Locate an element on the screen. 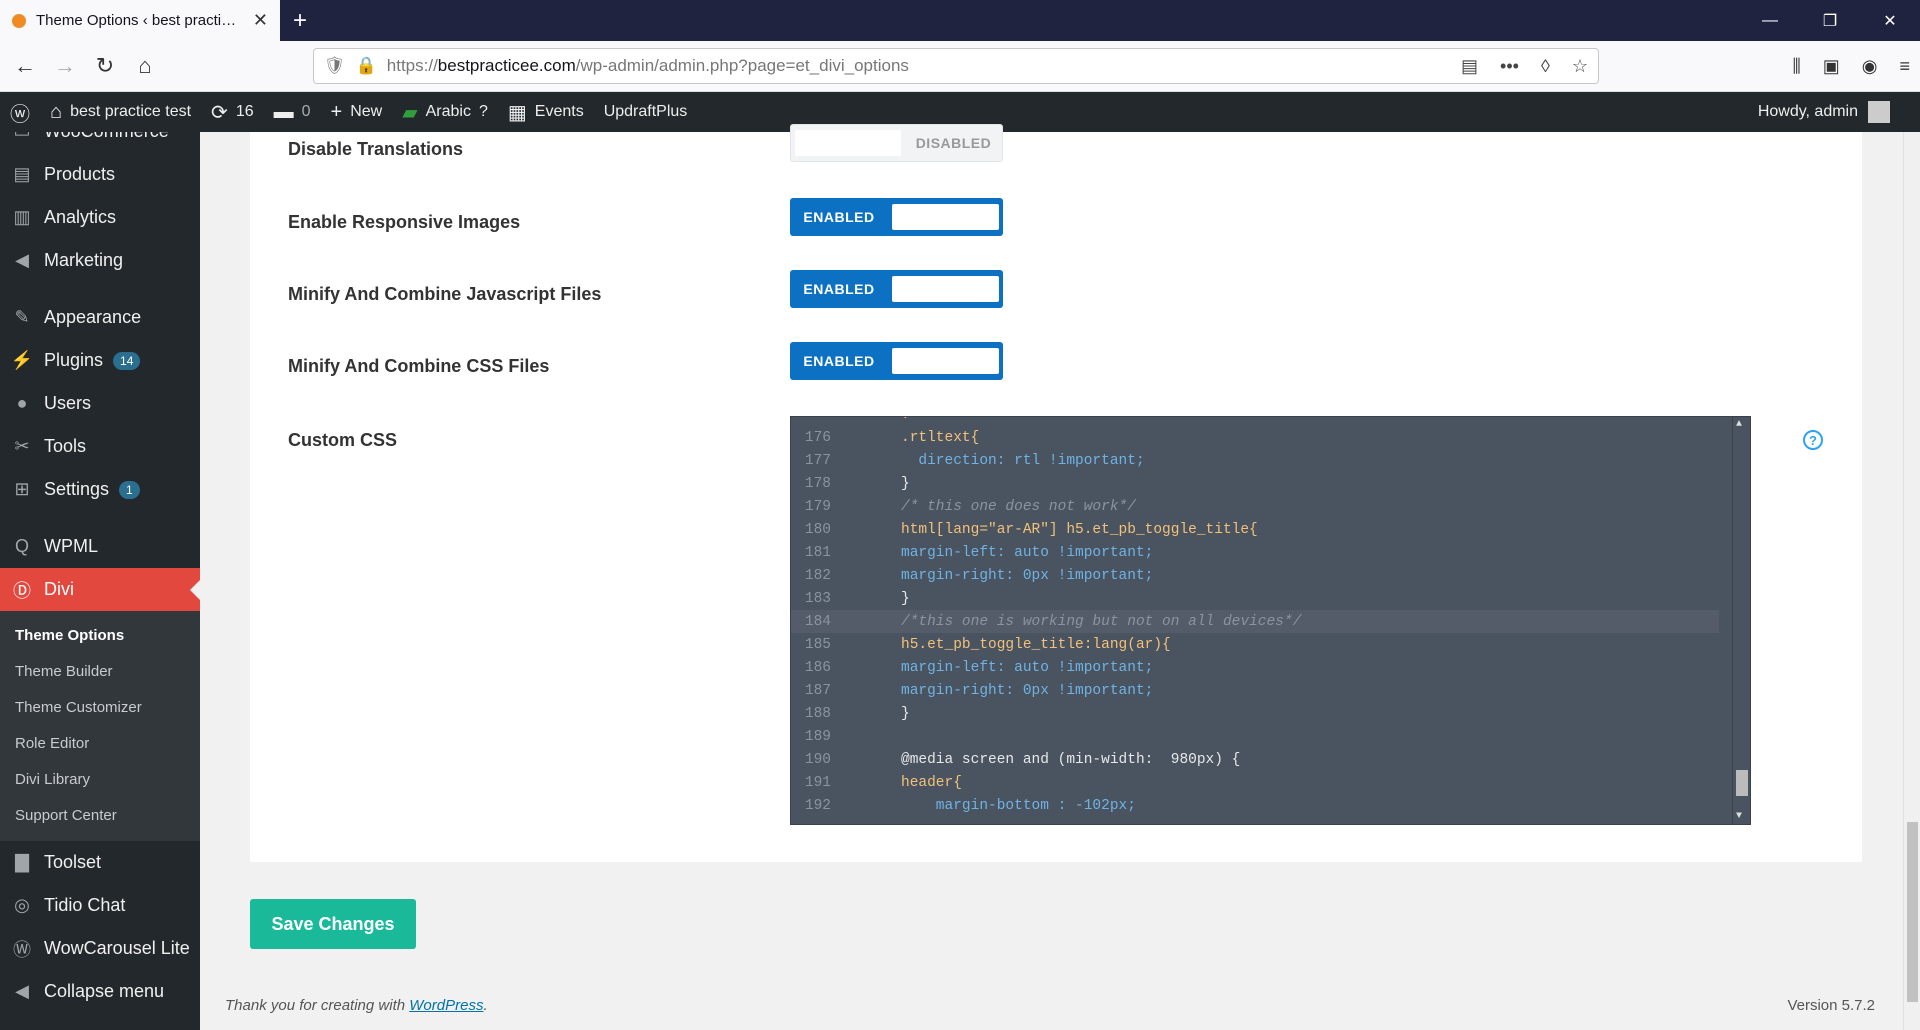 This screenshot has width=1920, height=1030. collapse-menu-button: ◀ Collapse menu is located at coordinates (100, 991).